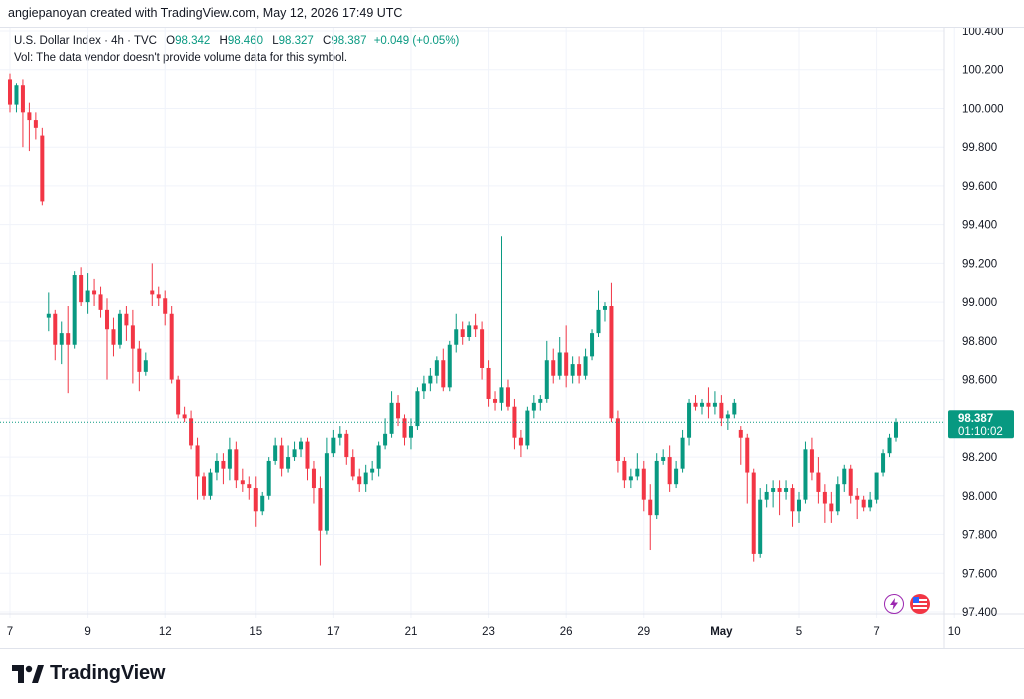 The width and height of the screenshot is (1024, 699). What do you see at coordinates (979, 303) in the screenshot?
I see `price-tick-label: 99.000` at bounding box center [979, 303].